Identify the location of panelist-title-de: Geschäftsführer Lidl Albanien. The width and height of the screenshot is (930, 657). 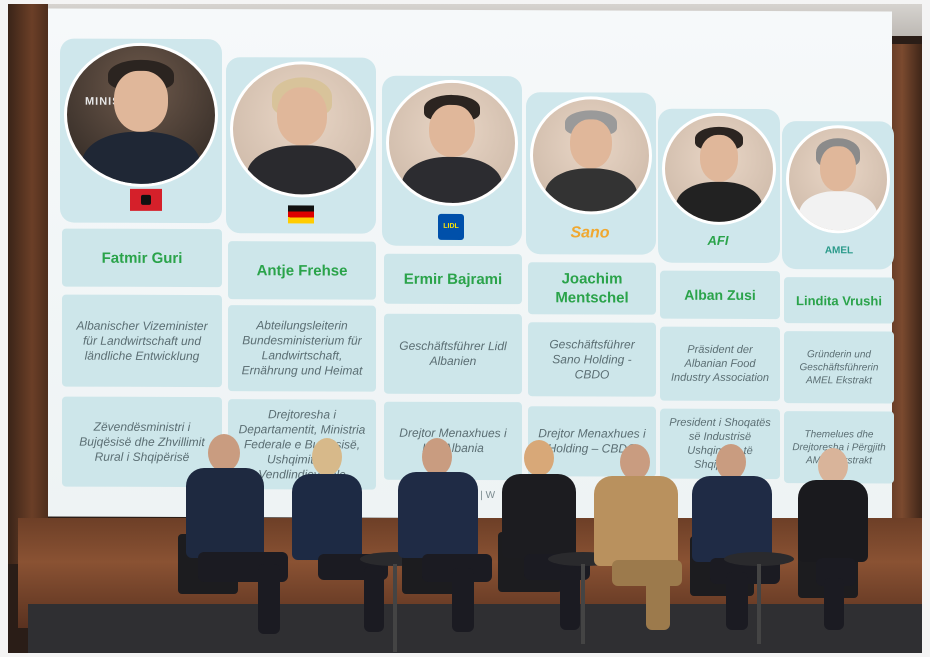
(453, 353).